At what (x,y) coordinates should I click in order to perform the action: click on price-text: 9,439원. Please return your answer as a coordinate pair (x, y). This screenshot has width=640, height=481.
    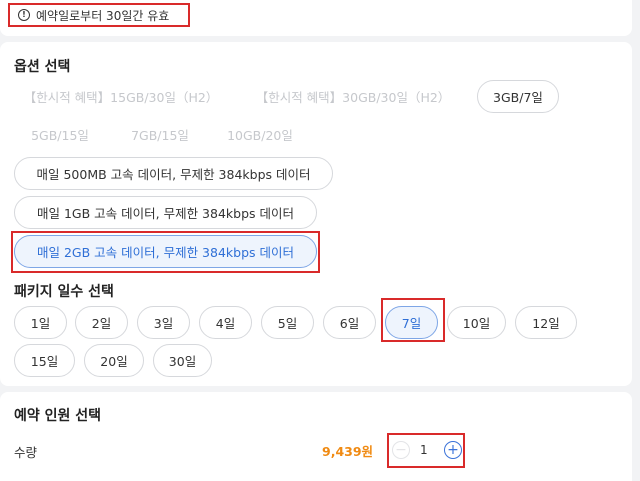
    Looking at the image, I should click on (348, 451).